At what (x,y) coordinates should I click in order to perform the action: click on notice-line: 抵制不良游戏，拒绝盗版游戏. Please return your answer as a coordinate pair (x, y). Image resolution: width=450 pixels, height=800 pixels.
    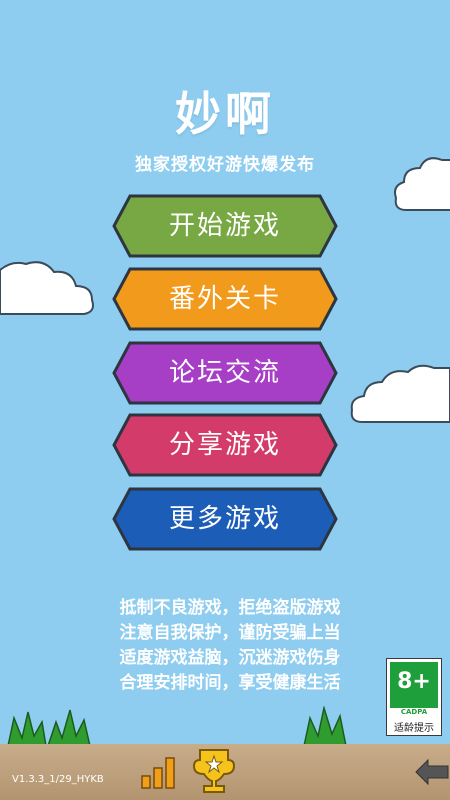
    Looking at the image, I should click on (230, 608).